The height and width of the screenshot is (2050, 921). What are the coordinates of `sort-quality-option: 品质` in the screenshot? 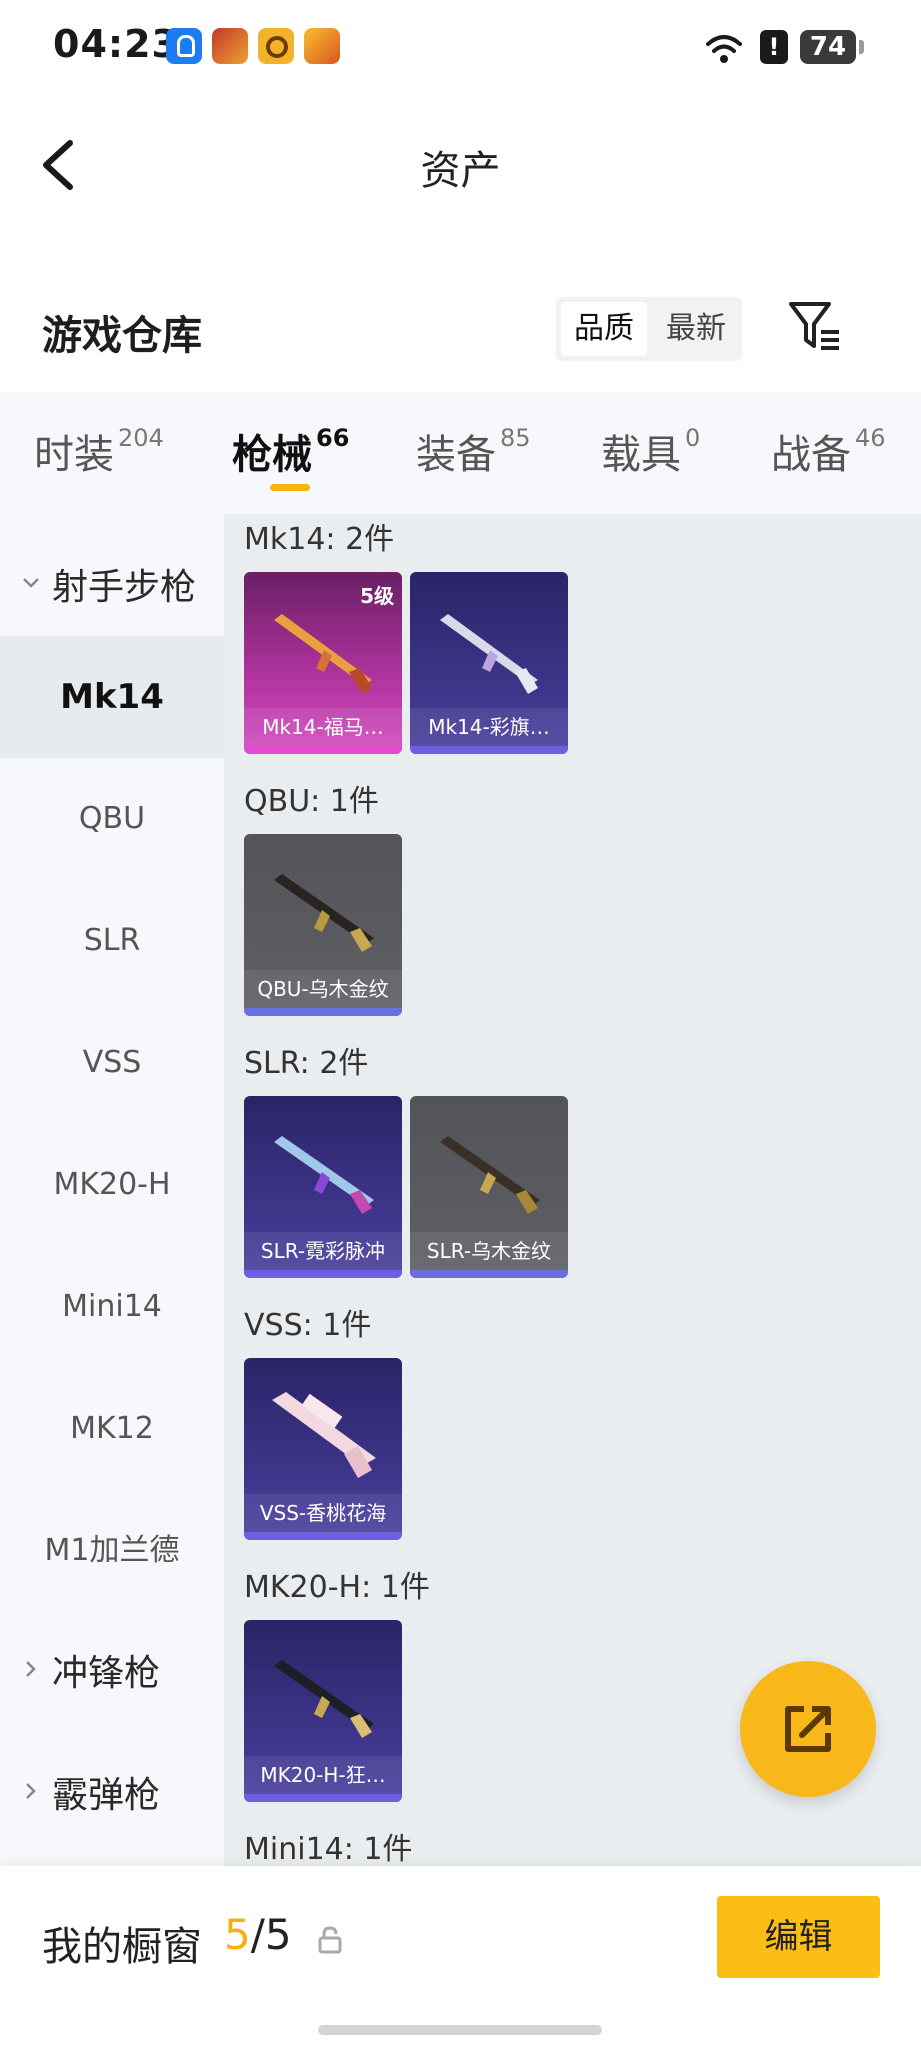 It's located at (604, 329).